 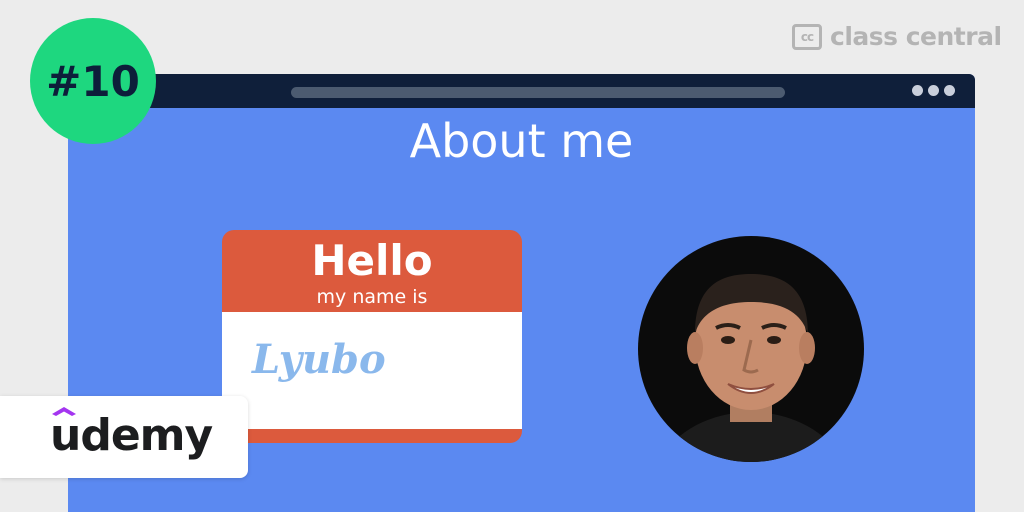 What do you see at coordinates (372, 297) in the screenshot?
I see `name-tag-subtitle: my name is` at bounding box center [372, 297].